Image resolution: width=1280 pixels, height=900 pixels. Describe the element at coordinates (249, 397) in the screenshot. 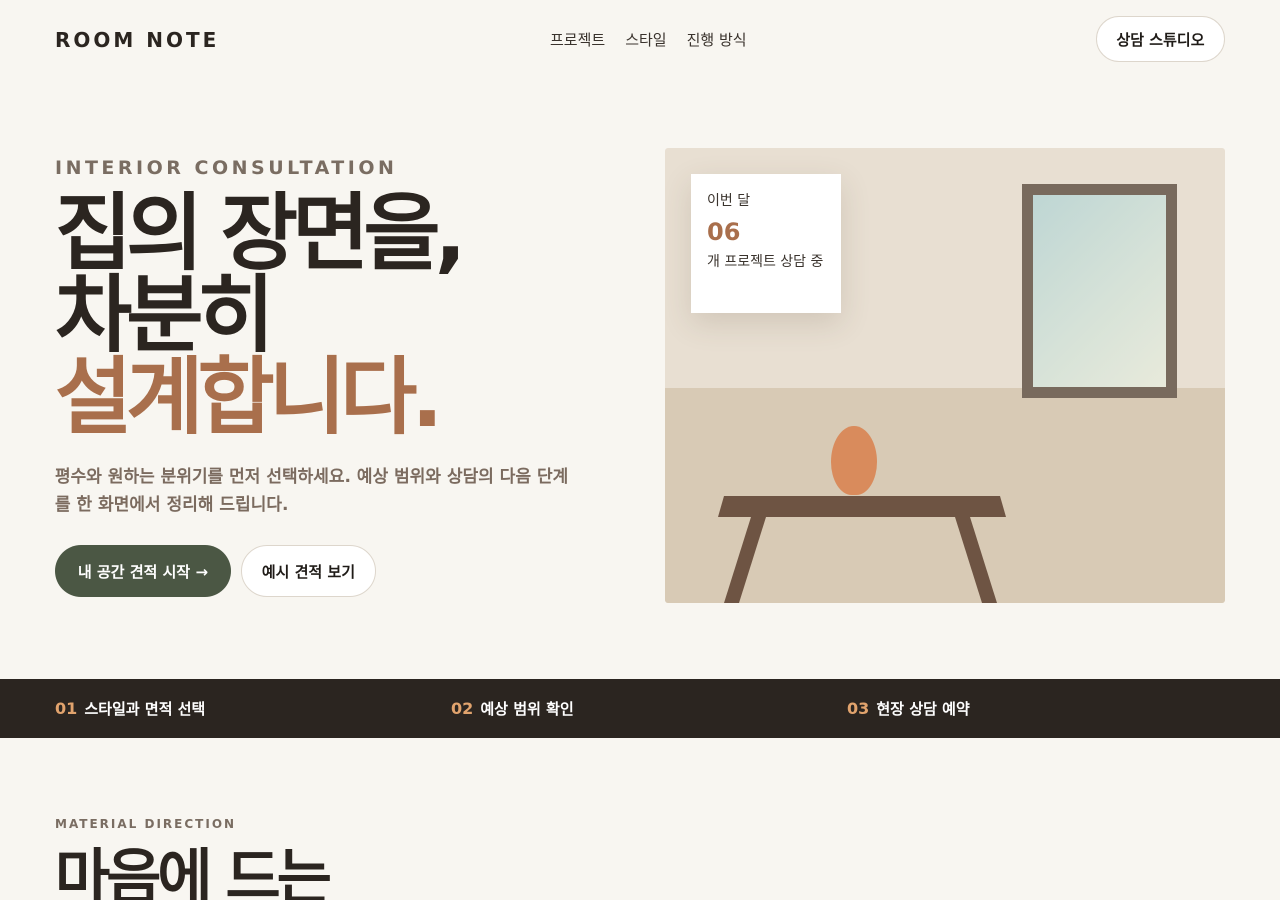

I see `hero-title-accent: 설계합니다.` at that location.